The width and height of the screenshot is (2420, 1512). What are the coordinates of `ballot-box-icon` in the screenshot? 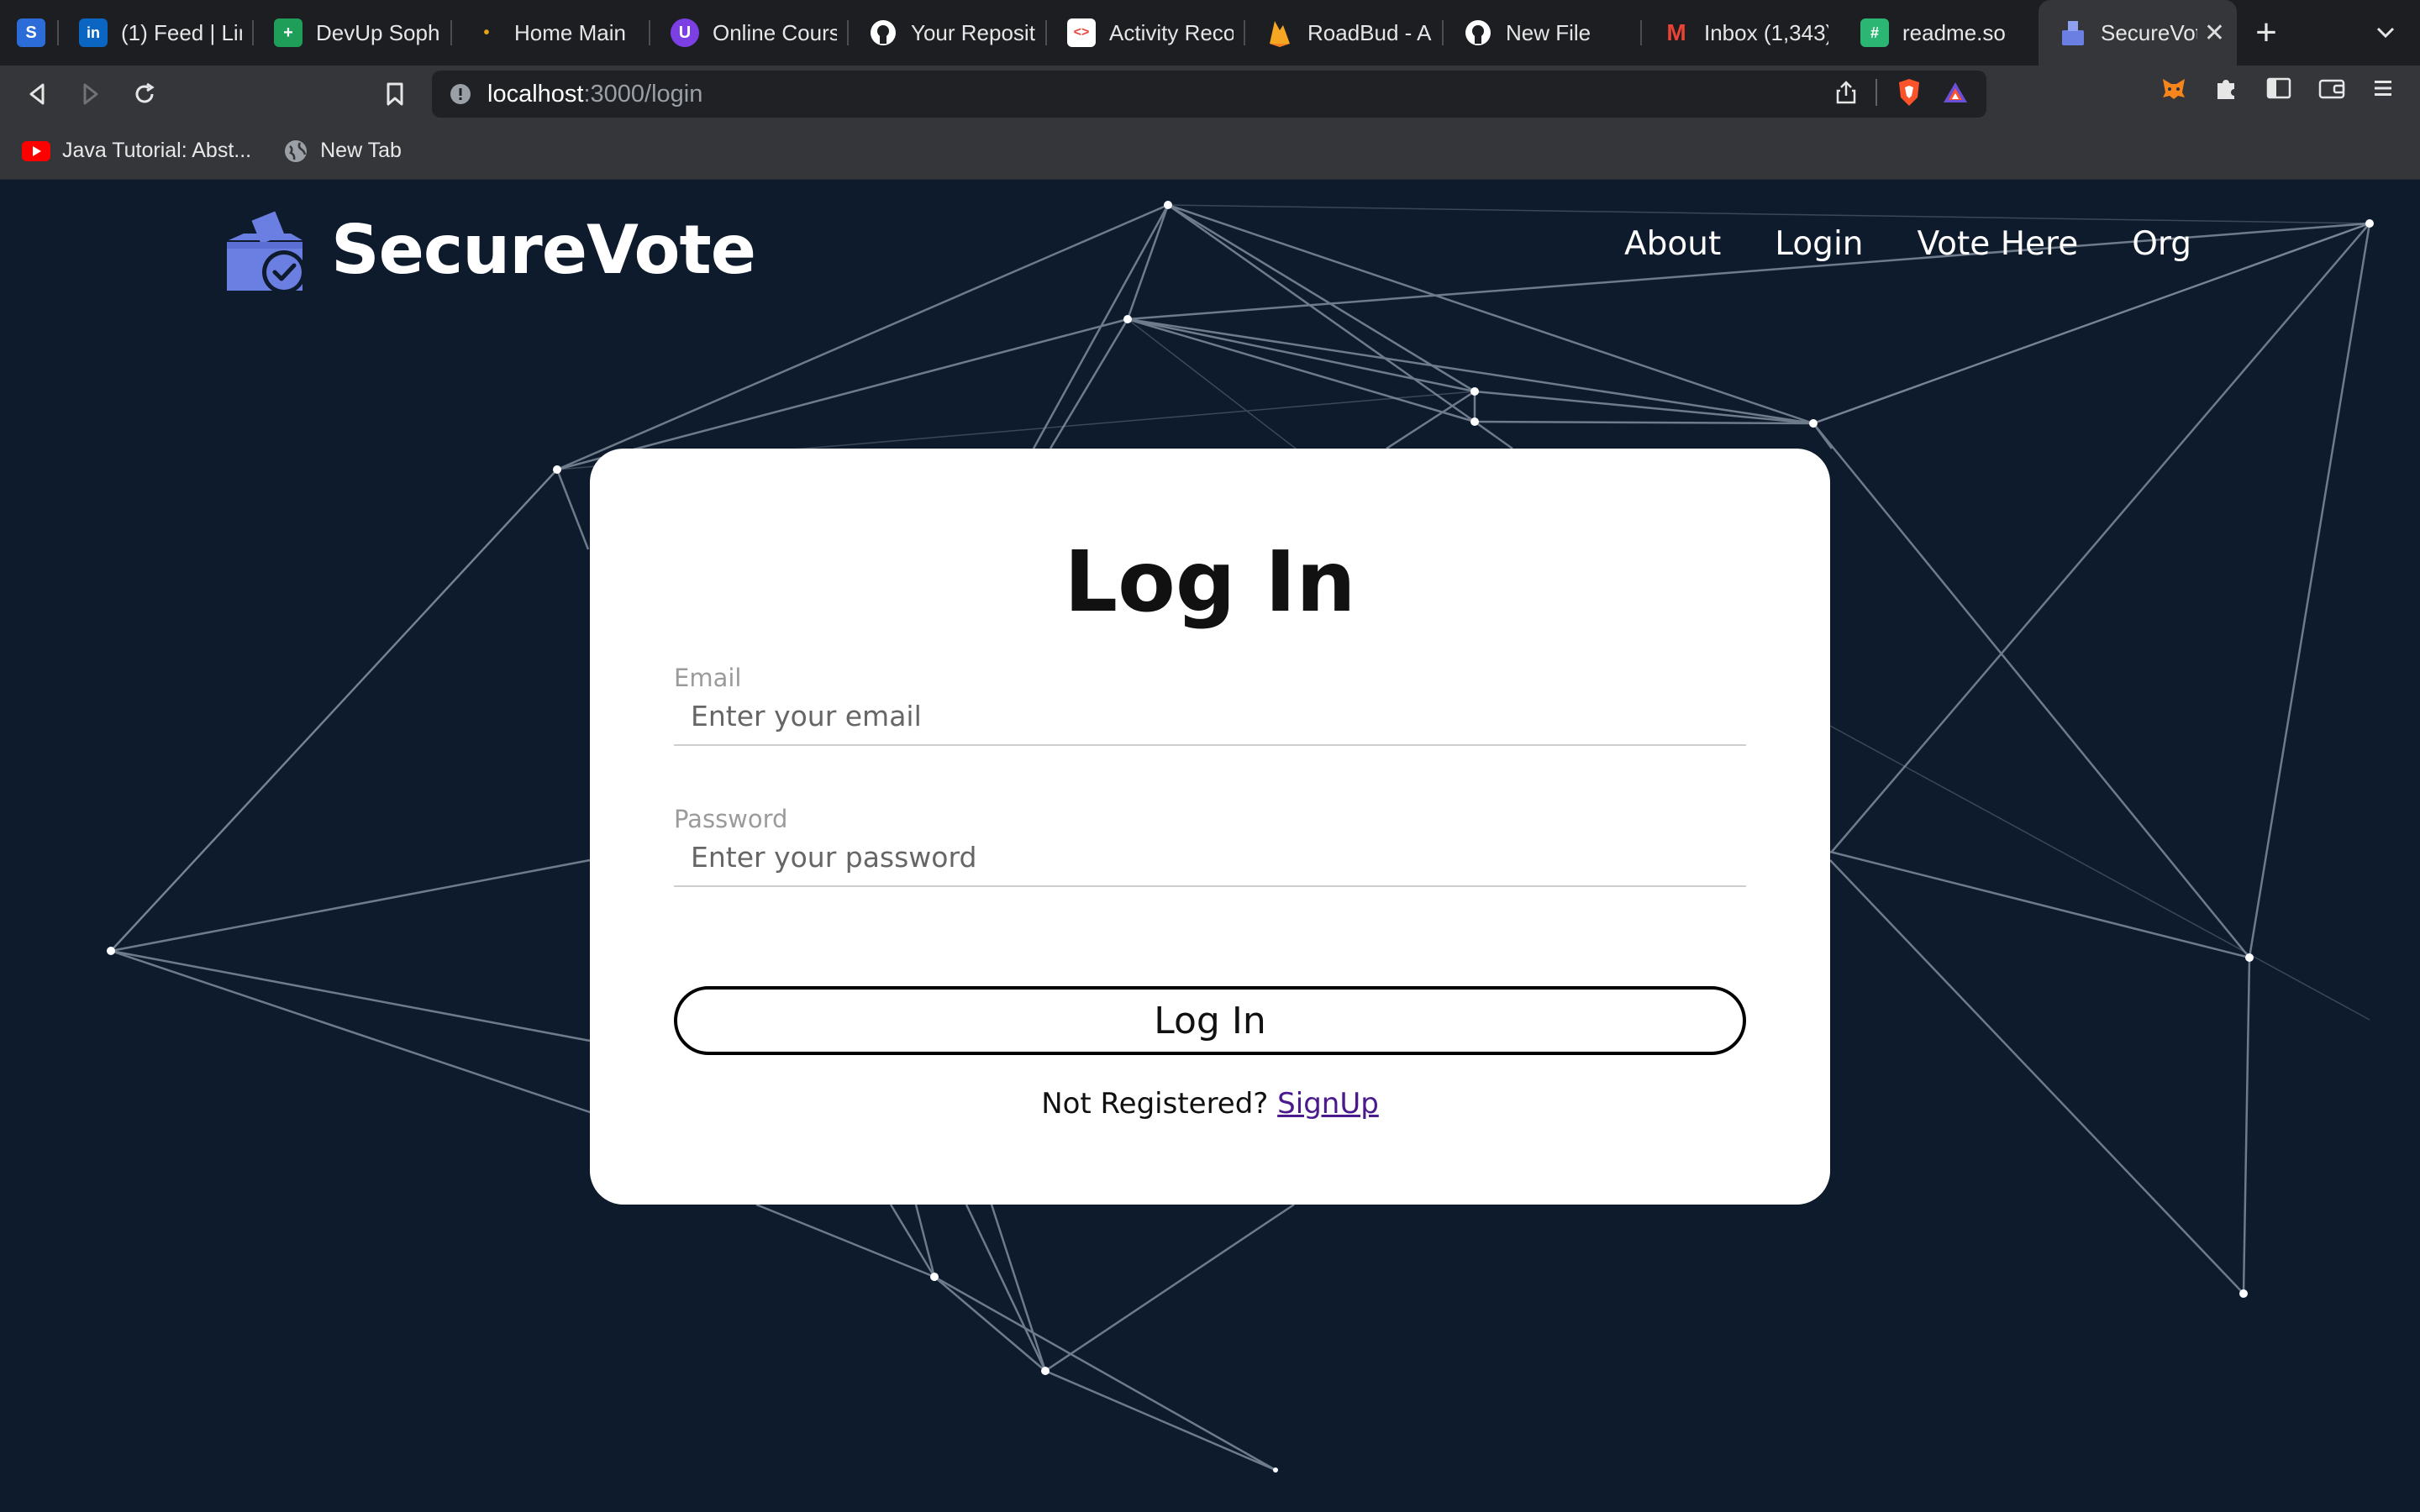 It's located at (266, 252).